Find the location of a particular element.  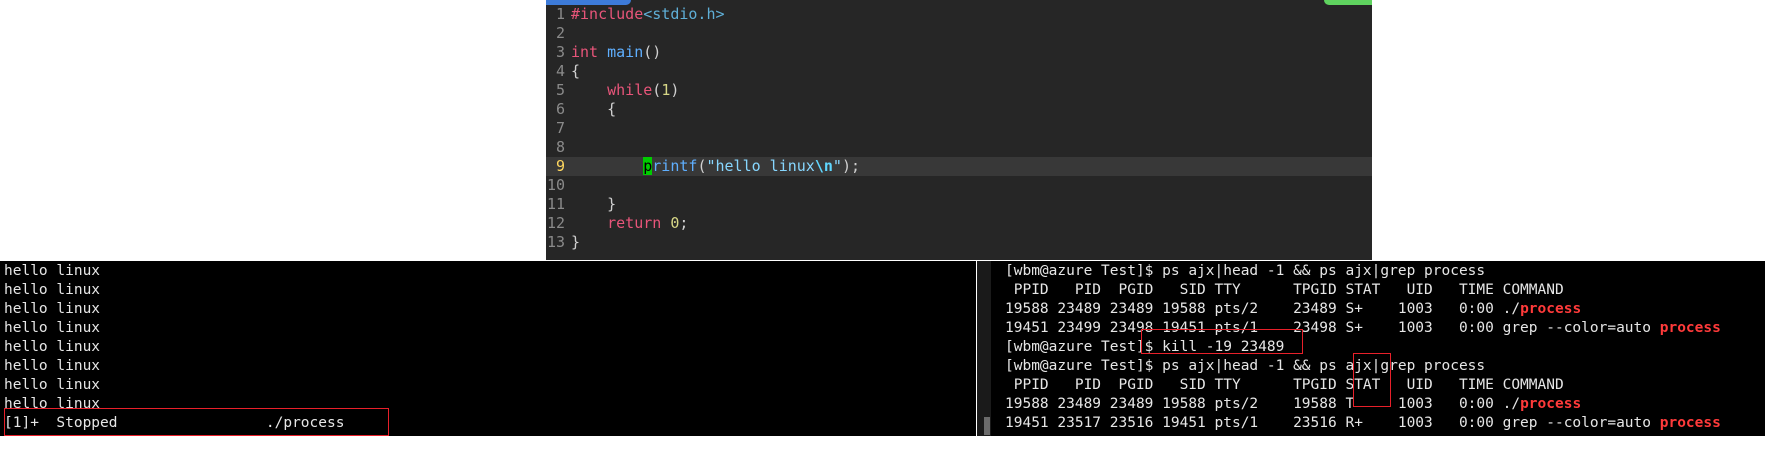

line-number: 4 is located at coordinates (560, 71).